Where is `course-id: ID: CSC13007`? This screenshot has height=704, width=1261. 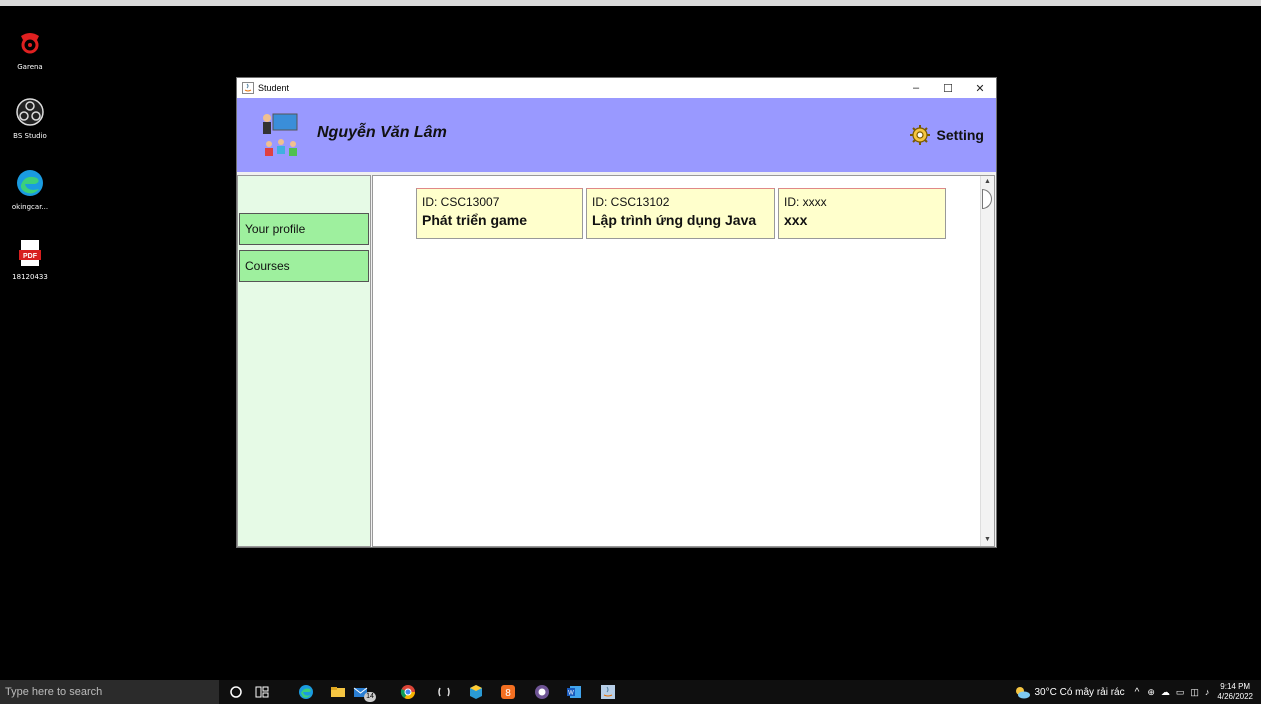 course-id: ID: CSC13007 is located at coordinates (461, 202).